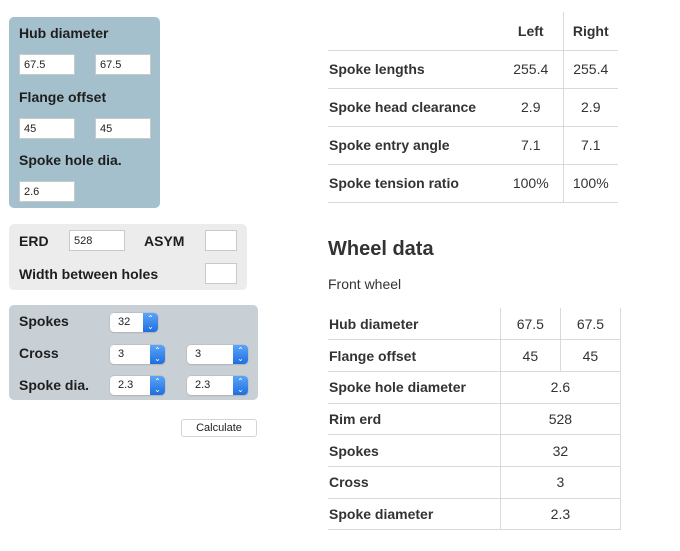 Image resolution: width=680 pixels, height=551 pixels. What do you see at coordinates (414, 482) in the screenshot?
I see `row-label: Cross` at bounding box center [414, 482].